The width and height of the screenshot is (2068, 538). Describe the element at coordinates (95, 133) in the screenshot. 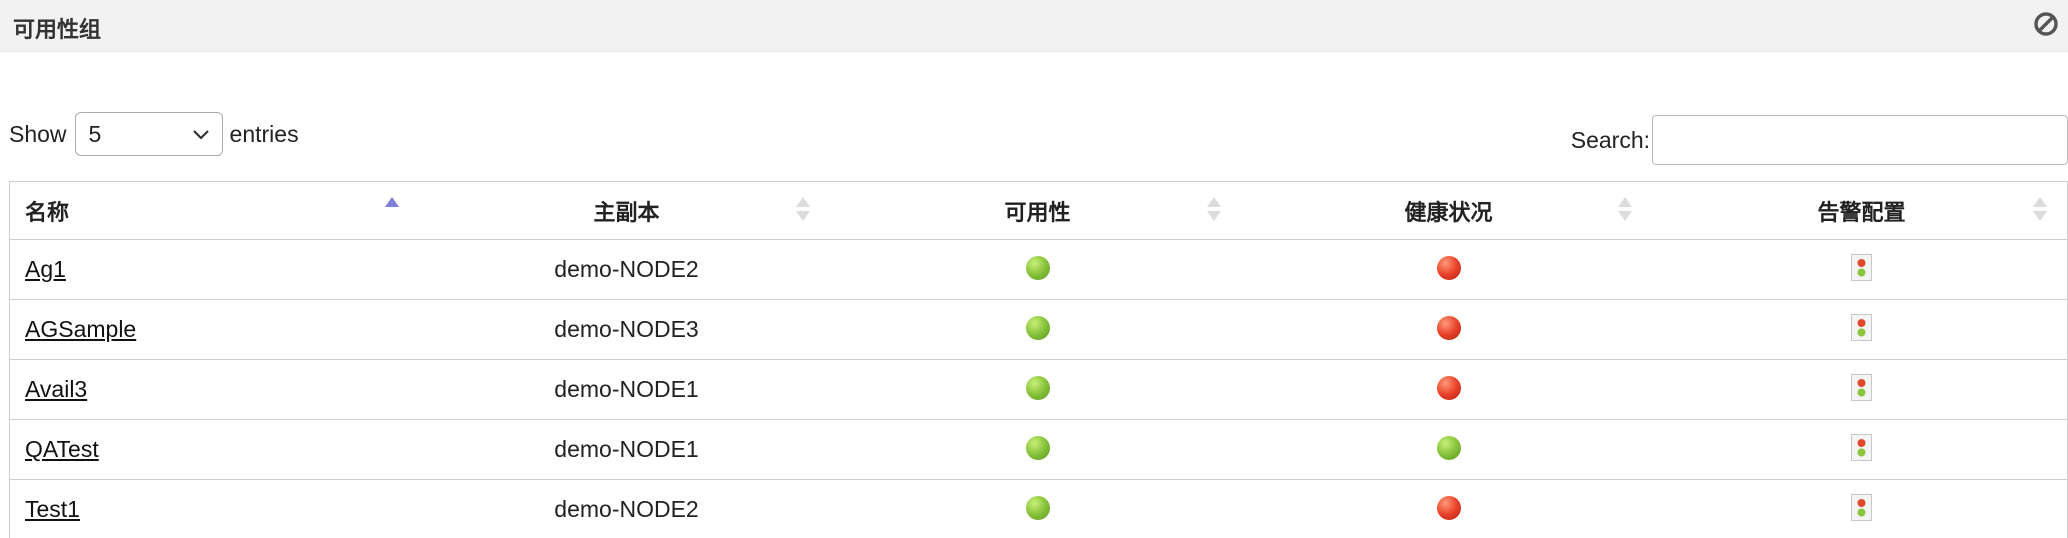

I see `page-length-value: 5` at that location.